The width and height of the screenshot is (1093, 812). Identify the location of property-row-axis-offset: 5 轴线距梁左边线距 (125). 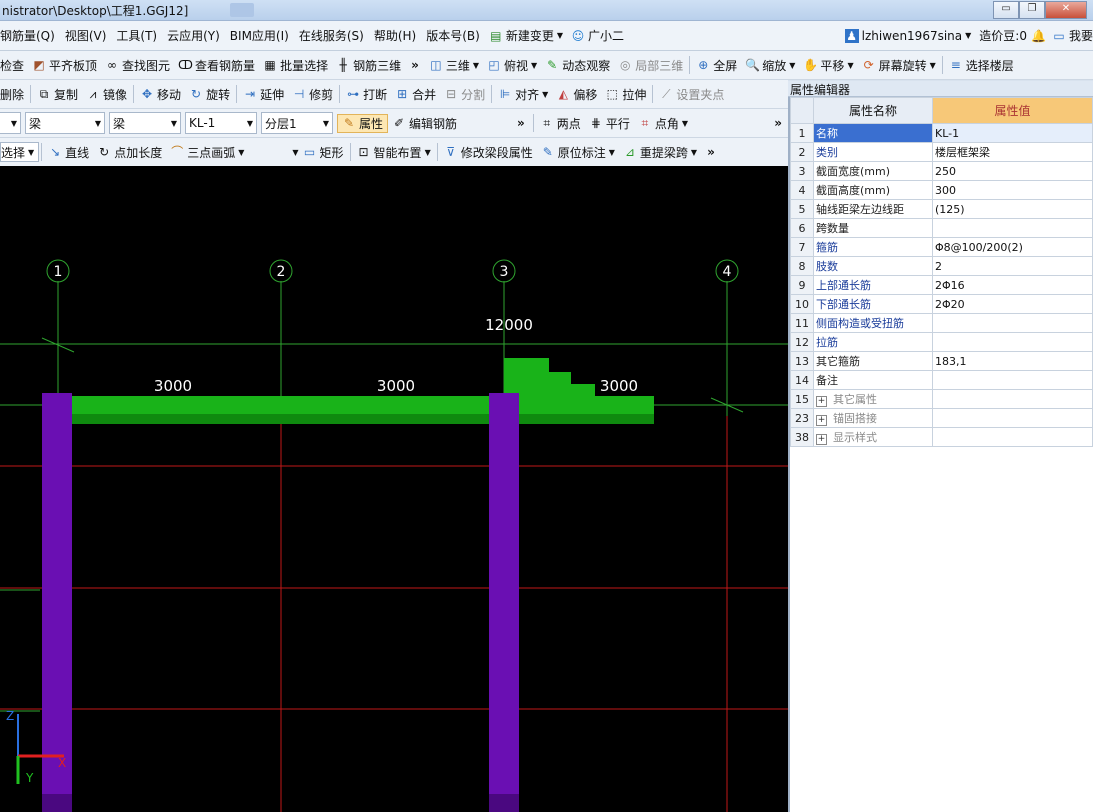
(941, 209).